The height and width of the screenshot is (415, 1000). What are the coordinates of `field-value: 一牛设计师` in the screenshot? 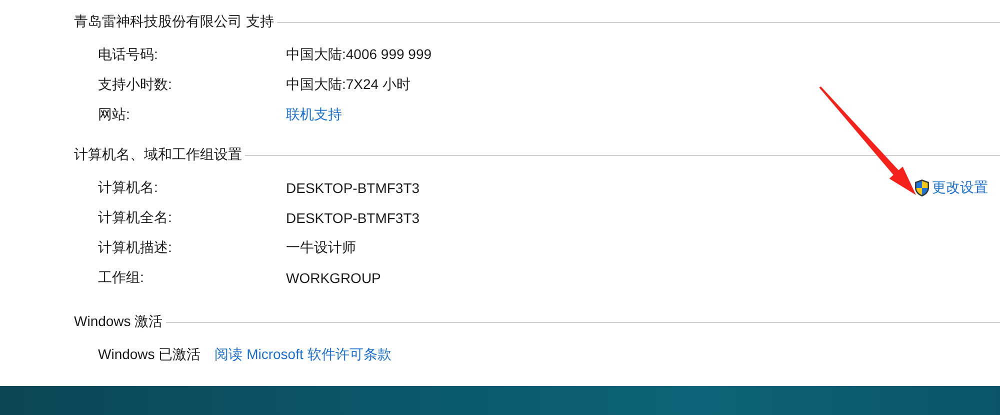 It's located at (321, 248).